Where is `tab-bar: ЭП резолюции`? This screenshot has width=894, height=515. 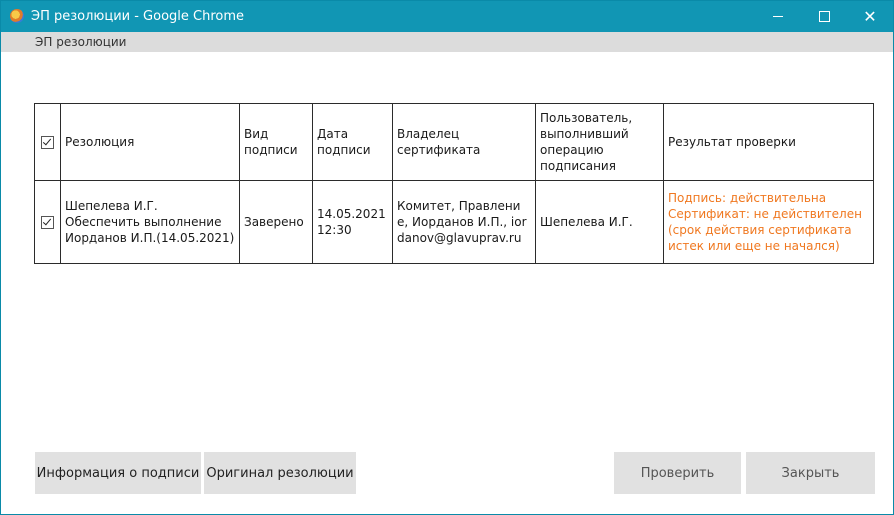
tab-bar: ЭП резолюции is located at coordinates (447, 42).